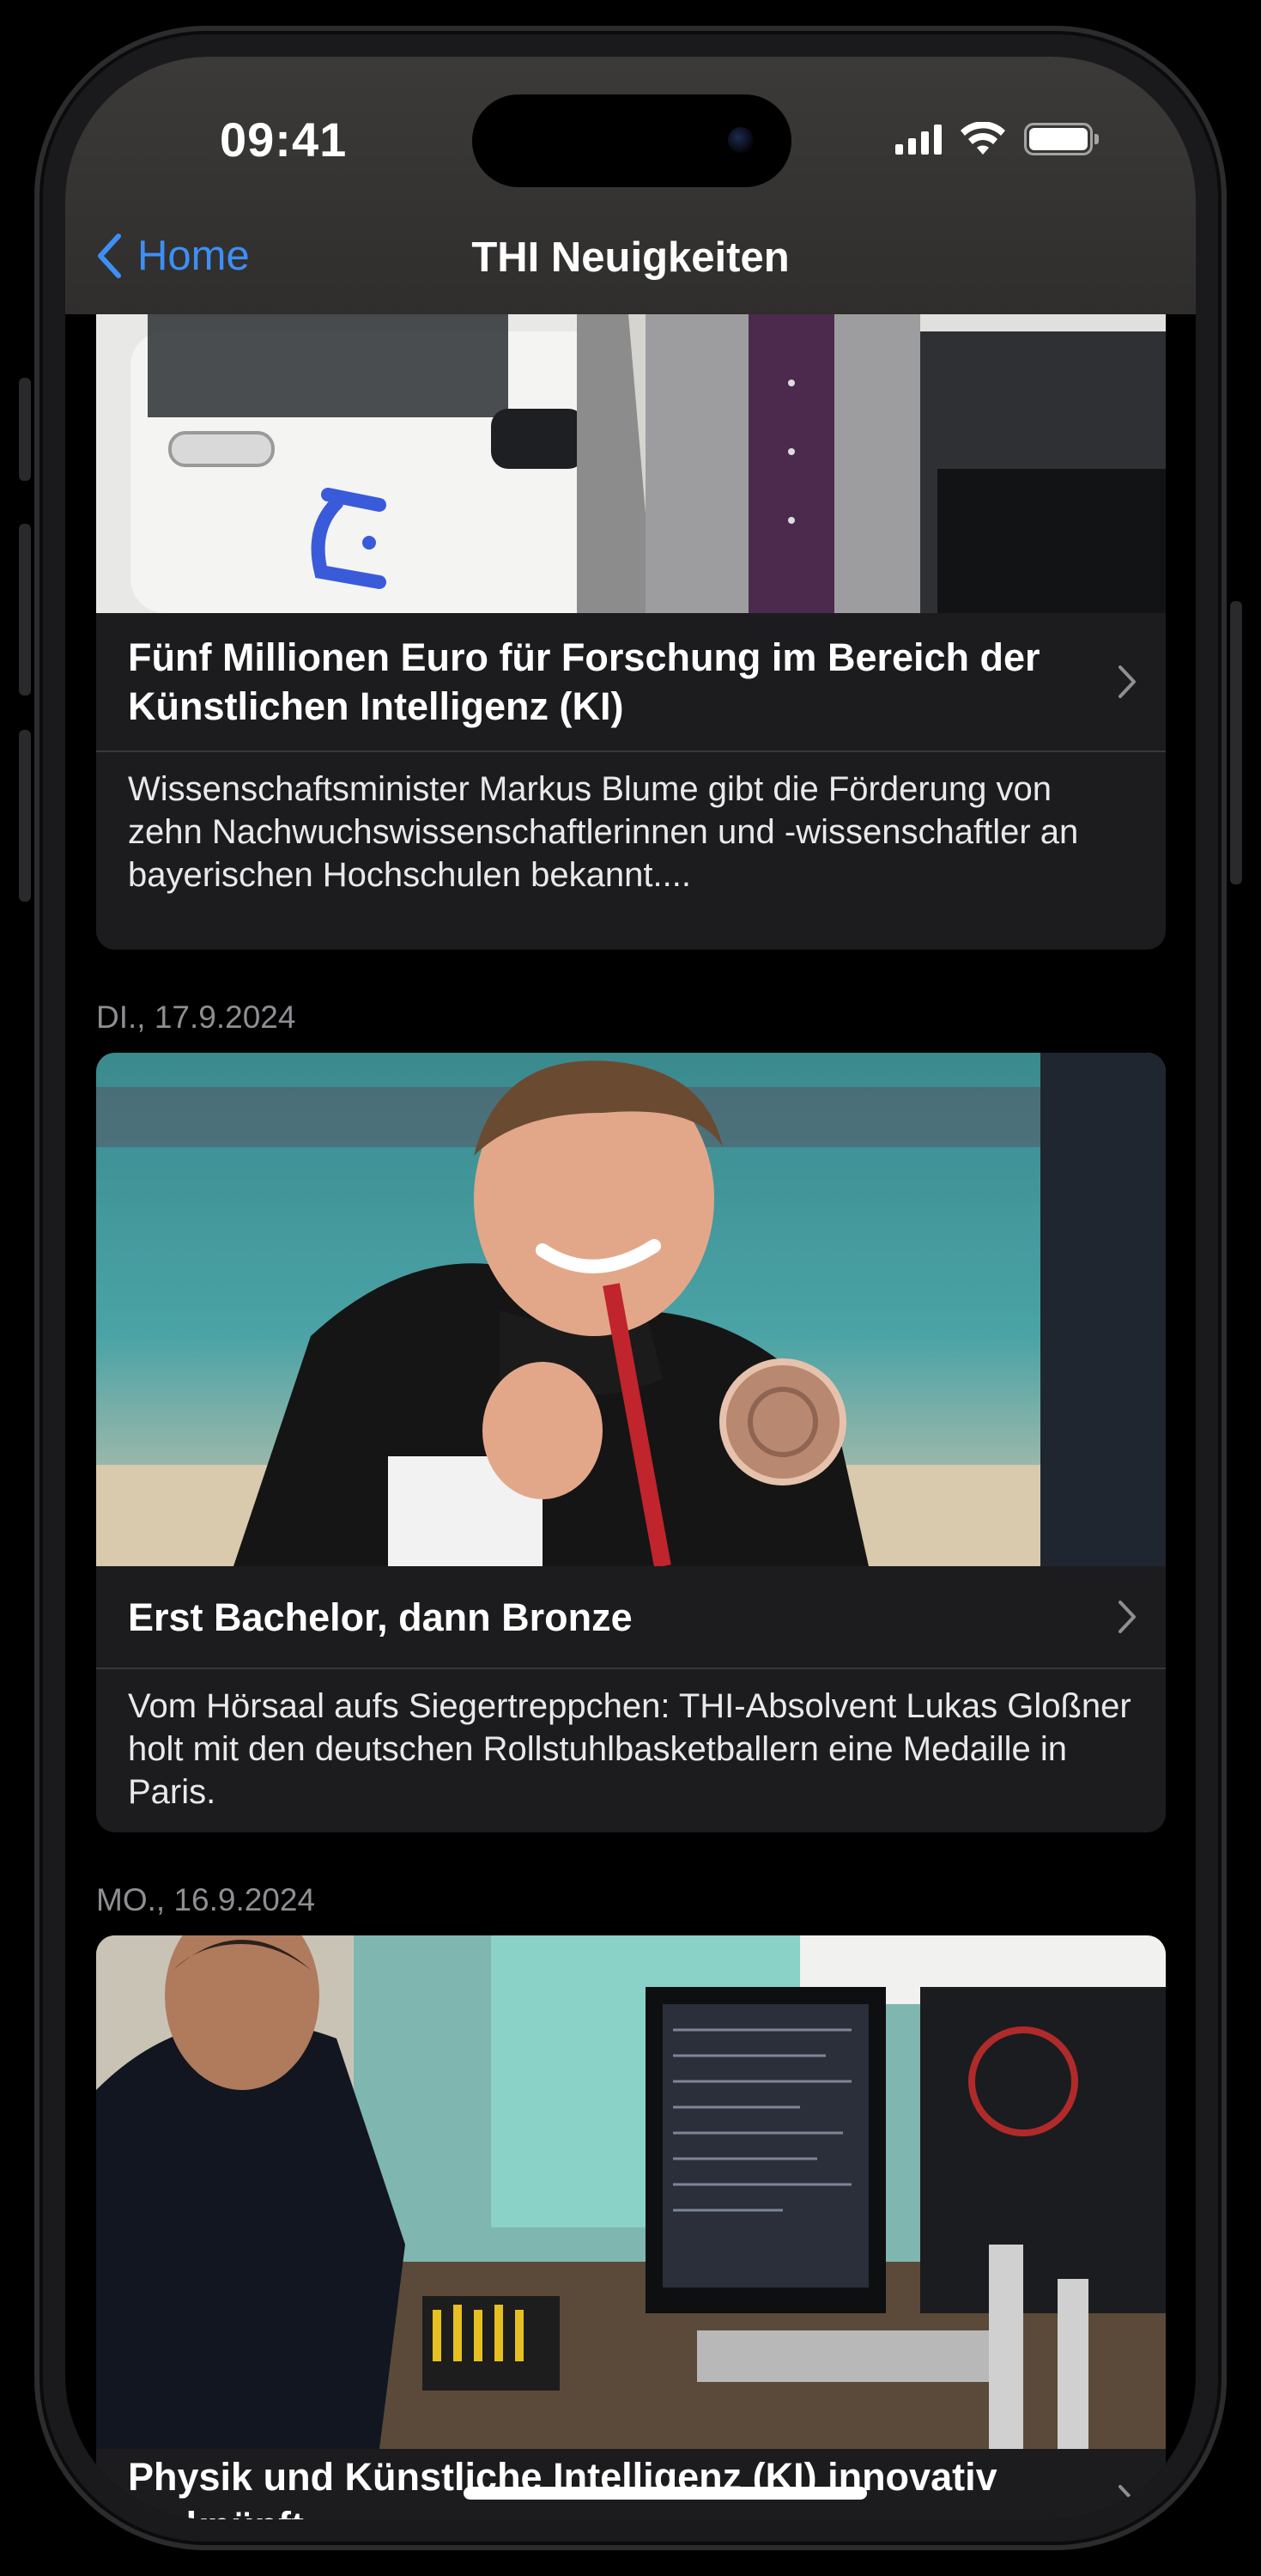 The width and height of the screenshot is (1261, 2576). What do you see at coordinates (918, 139) in the screenshot?
I see `cellular-signal-icon` at bounding box center [918, 139].